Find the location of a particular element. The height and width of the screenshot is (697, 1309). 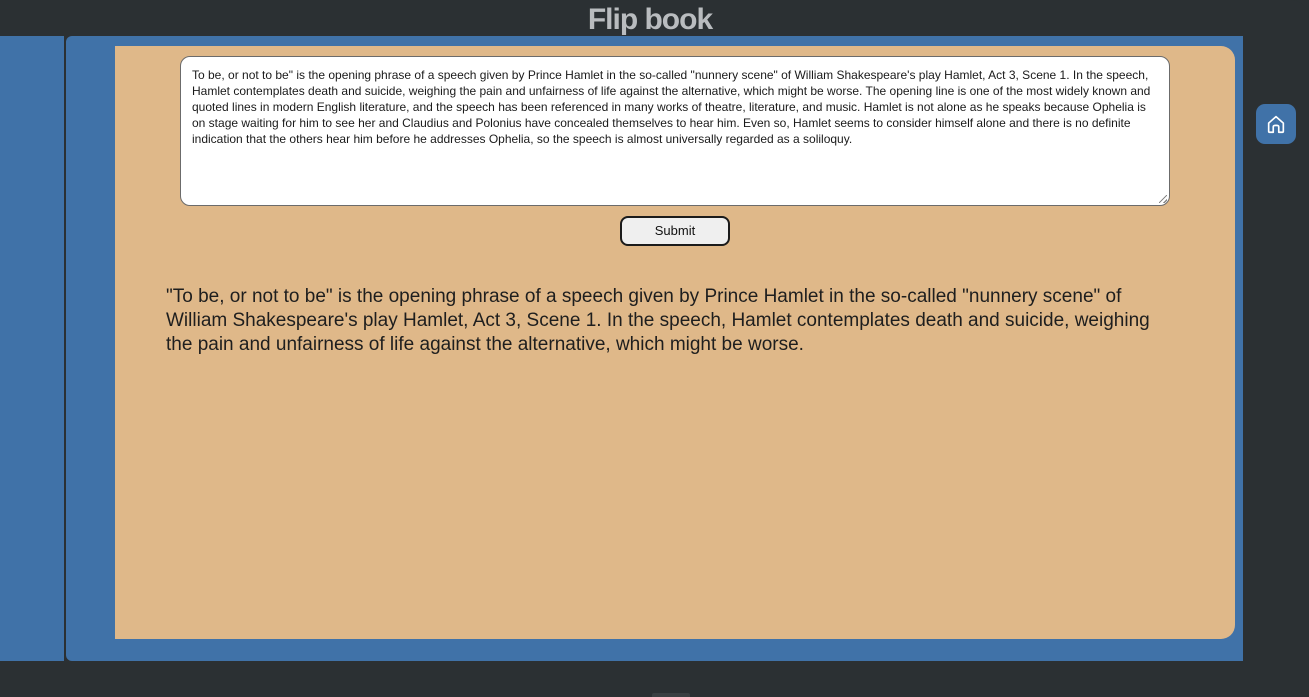

left-page-edge is located at coordinates (32, 348).